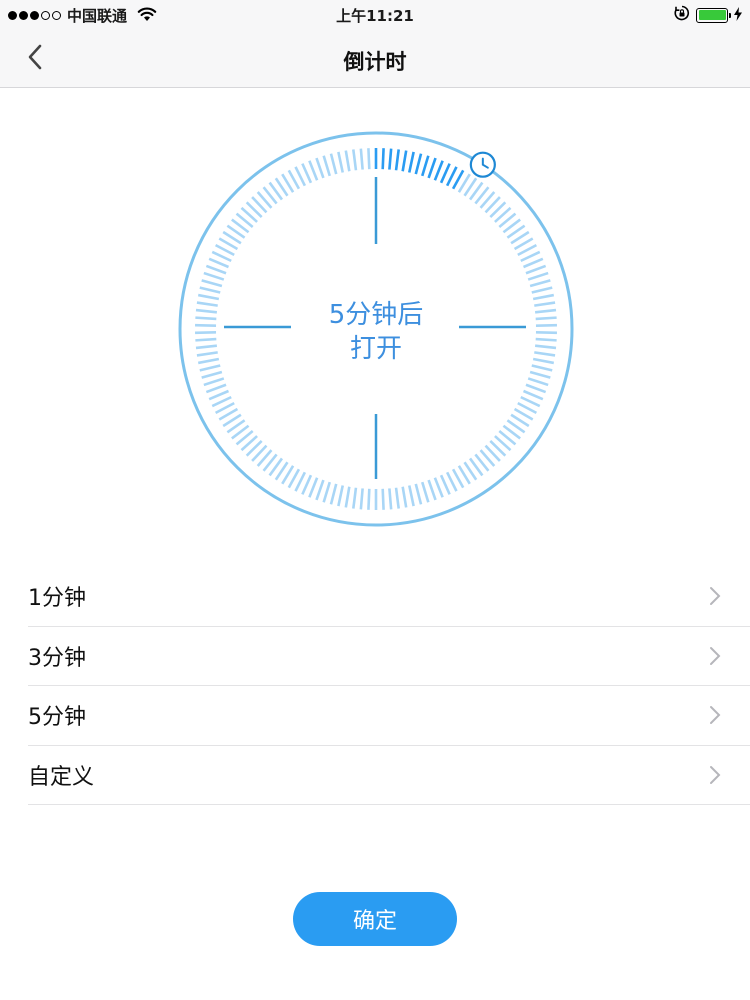 This screenshot has width=750, height=1000. I want to click on countdown-line2: 打开, so click(375, 349).